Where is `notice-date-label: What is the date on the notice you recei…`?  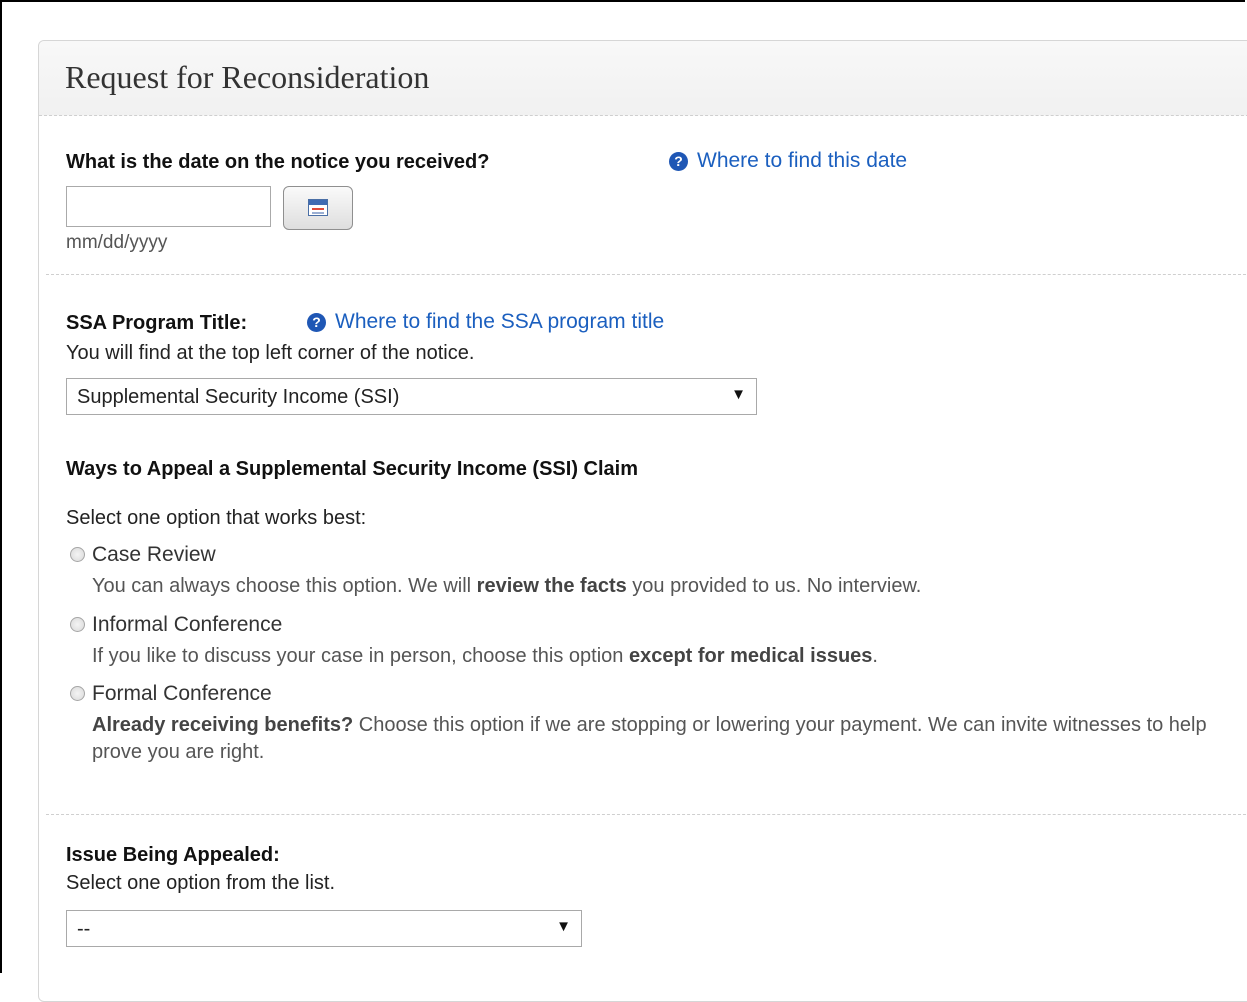
notice-date-label: What is the date on the notice you recei… is located at coordinates (278, 162).